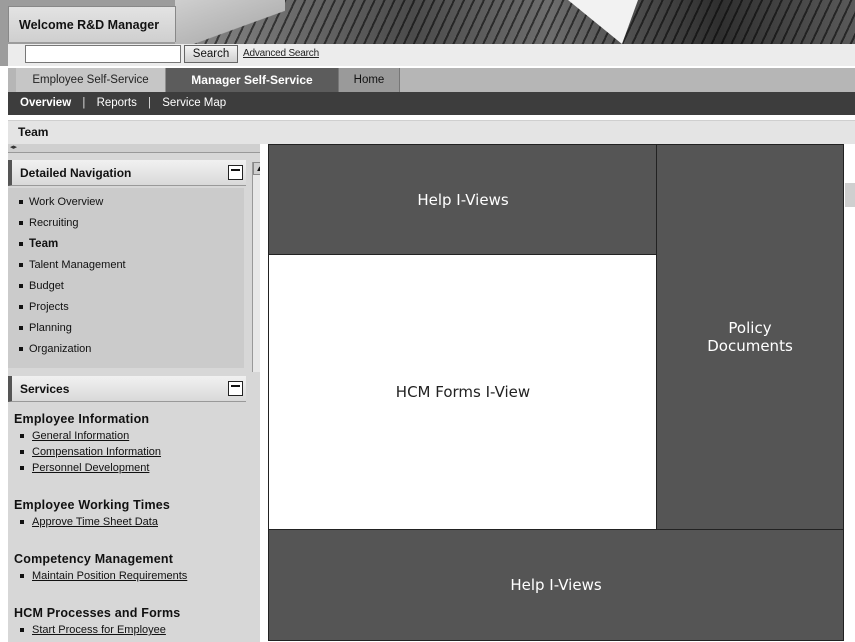 The height and width of the screenshot is (642, 855). What do you see at coordinates (95, 522) in the screenshot?
I see `service-link-label: Approve Time Sheet Data` at bounding box center [95, 522].